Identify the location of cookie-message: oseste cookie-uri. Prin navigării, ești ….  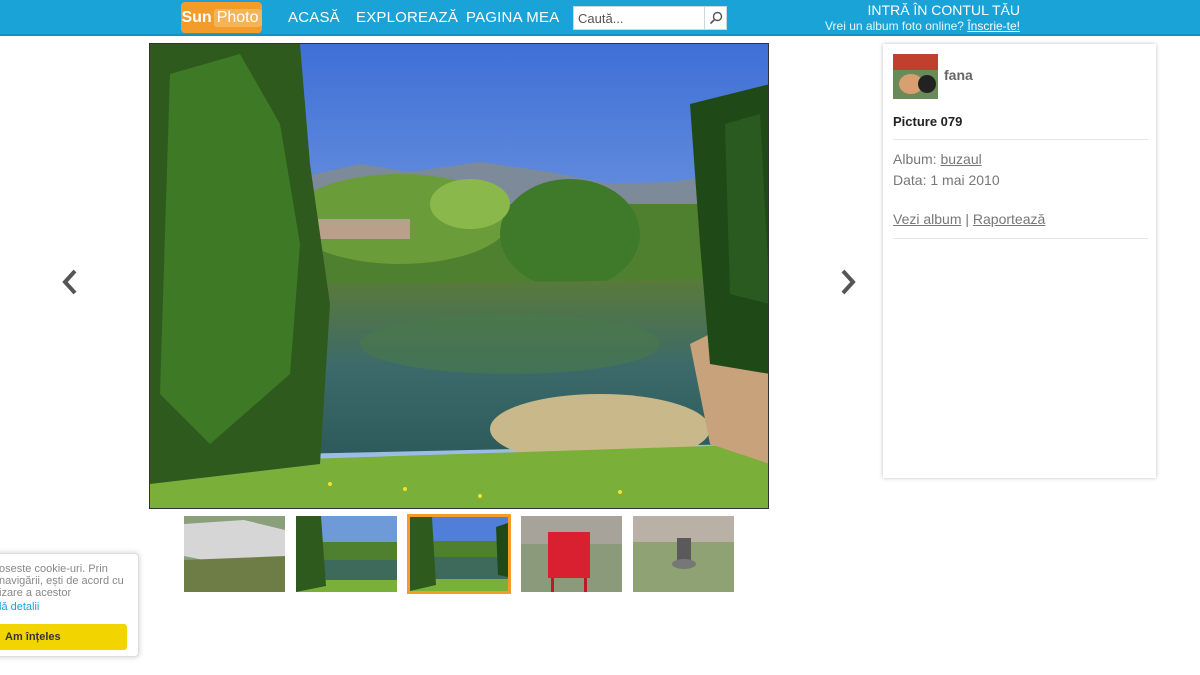
(62, 581).